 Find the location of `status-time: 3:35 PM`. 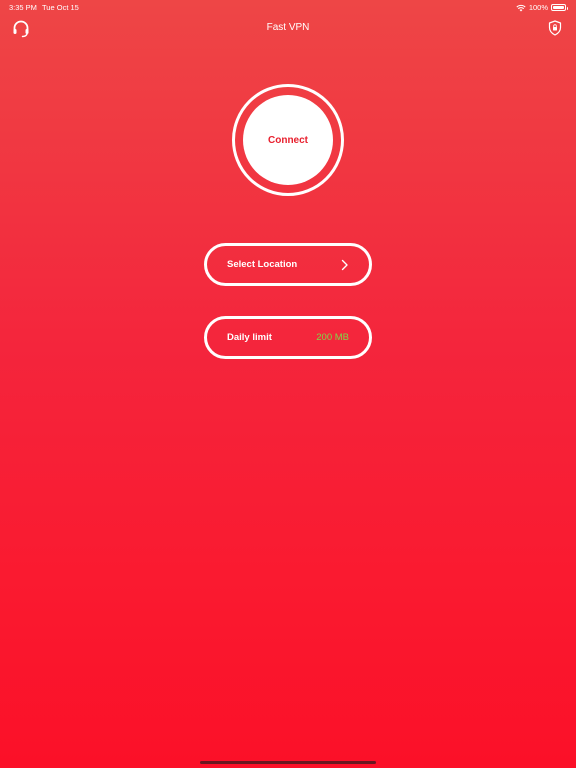

status-time: 3:35 PM is located at coordinates (23, 7).